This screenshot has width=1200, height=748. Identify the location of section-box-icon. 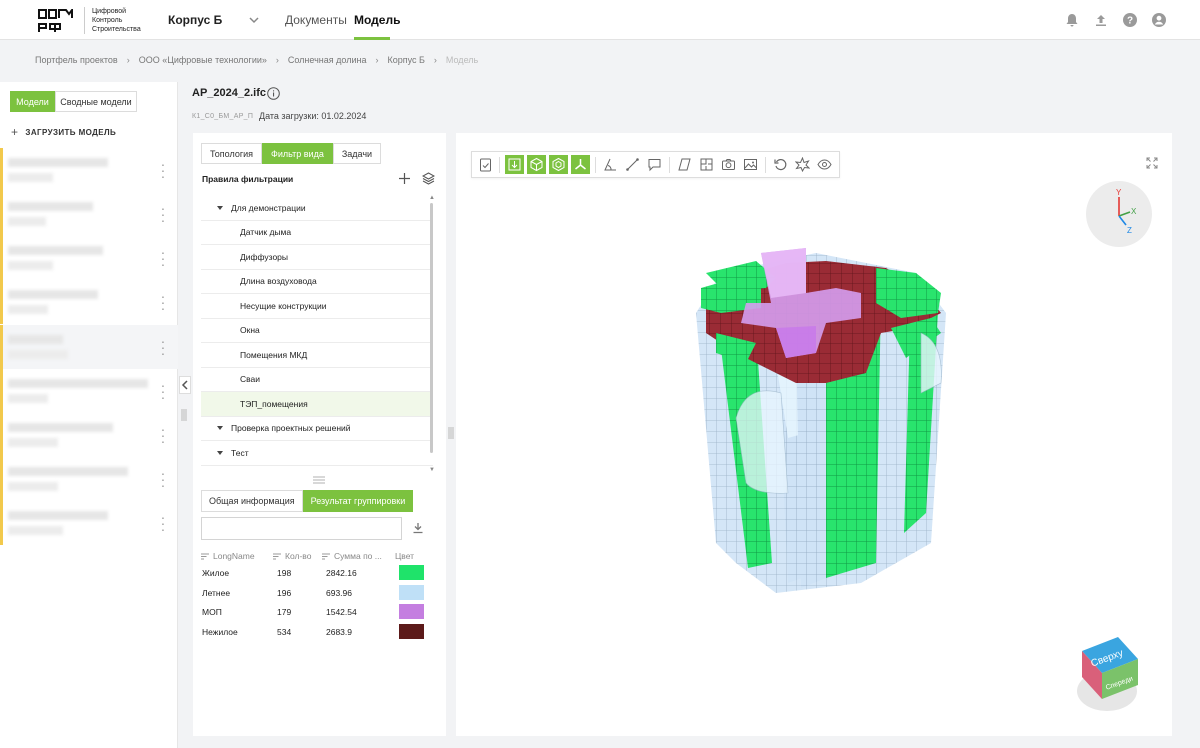
(514, 164).